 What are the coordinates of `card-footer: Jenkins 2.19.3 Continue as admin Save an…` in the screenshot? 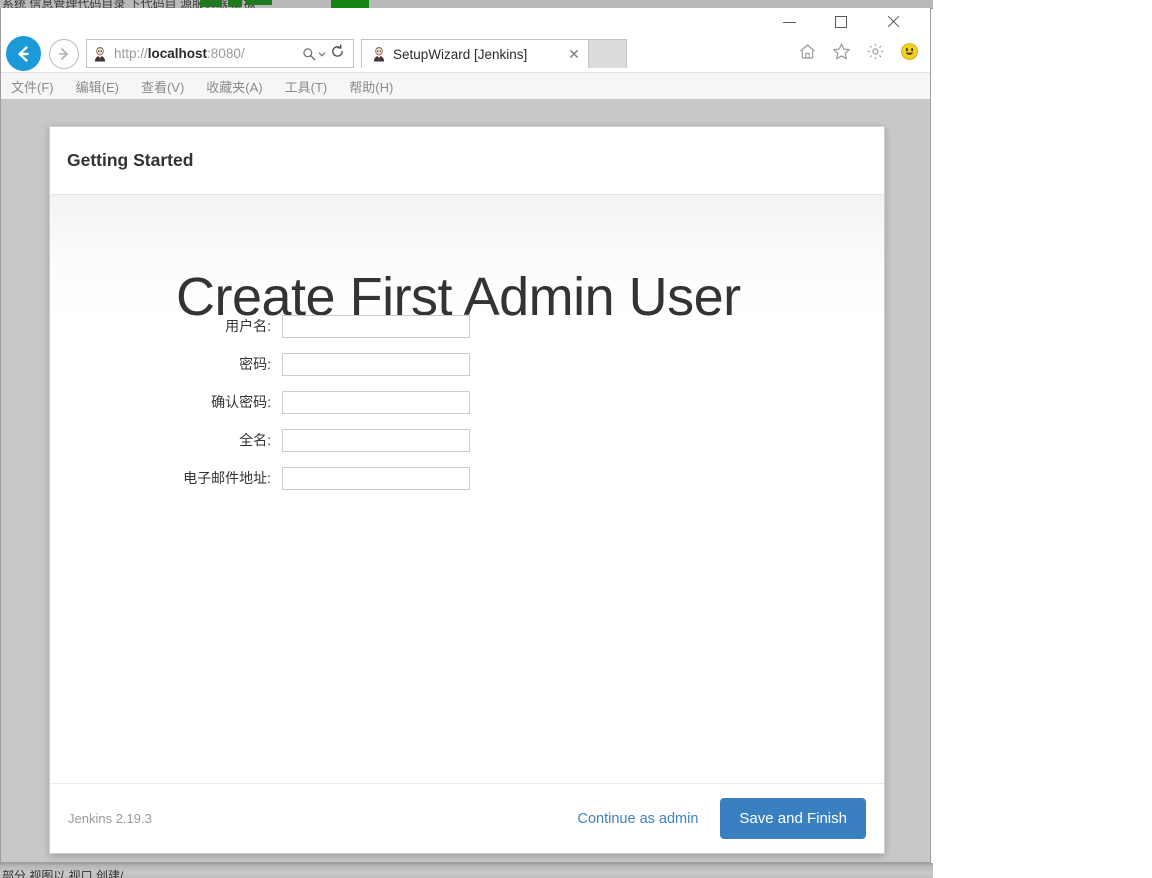 It's located at (467, 818).